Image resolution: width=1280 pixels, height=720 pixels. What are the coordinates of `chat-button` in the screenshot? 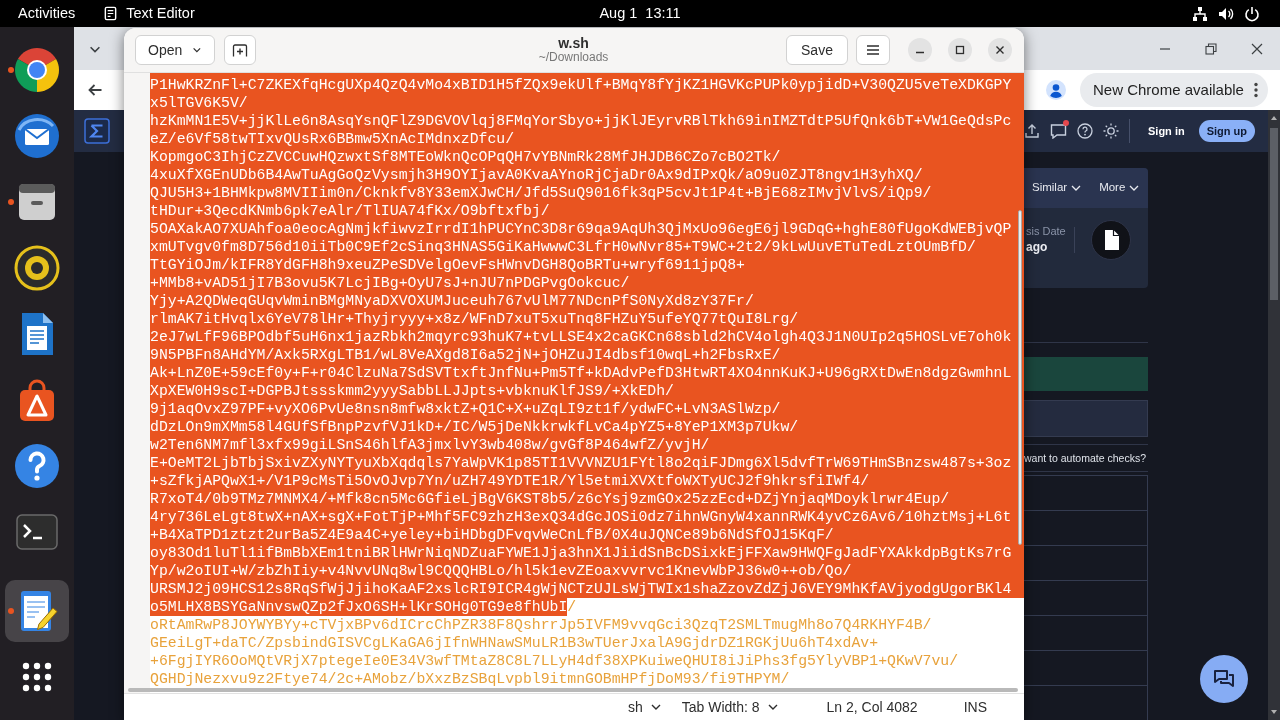 It's located at (1224, 679).